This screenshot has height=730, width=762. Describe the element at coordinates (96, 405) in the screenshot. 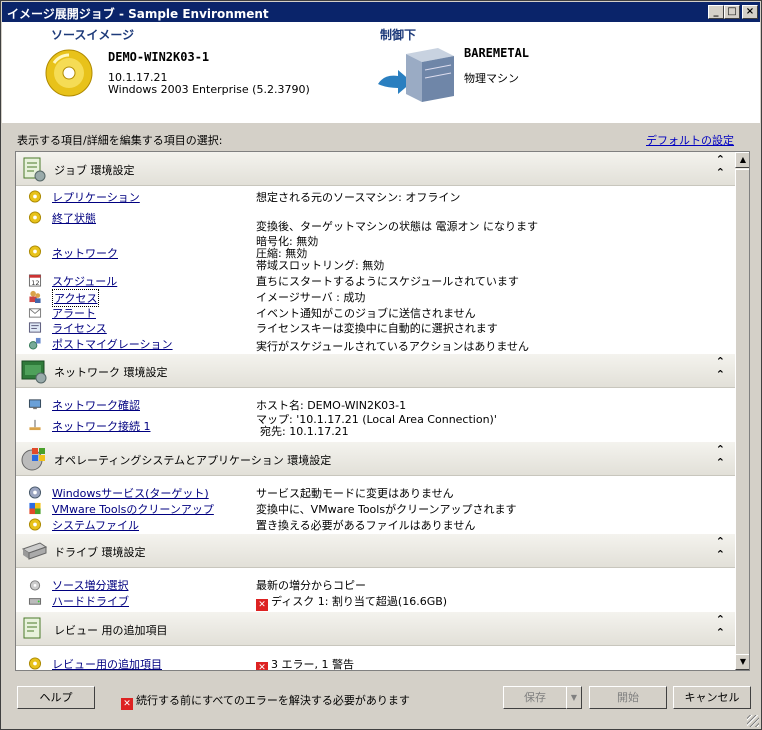

I see `network-check-link: ネットワーク確認` at that location.